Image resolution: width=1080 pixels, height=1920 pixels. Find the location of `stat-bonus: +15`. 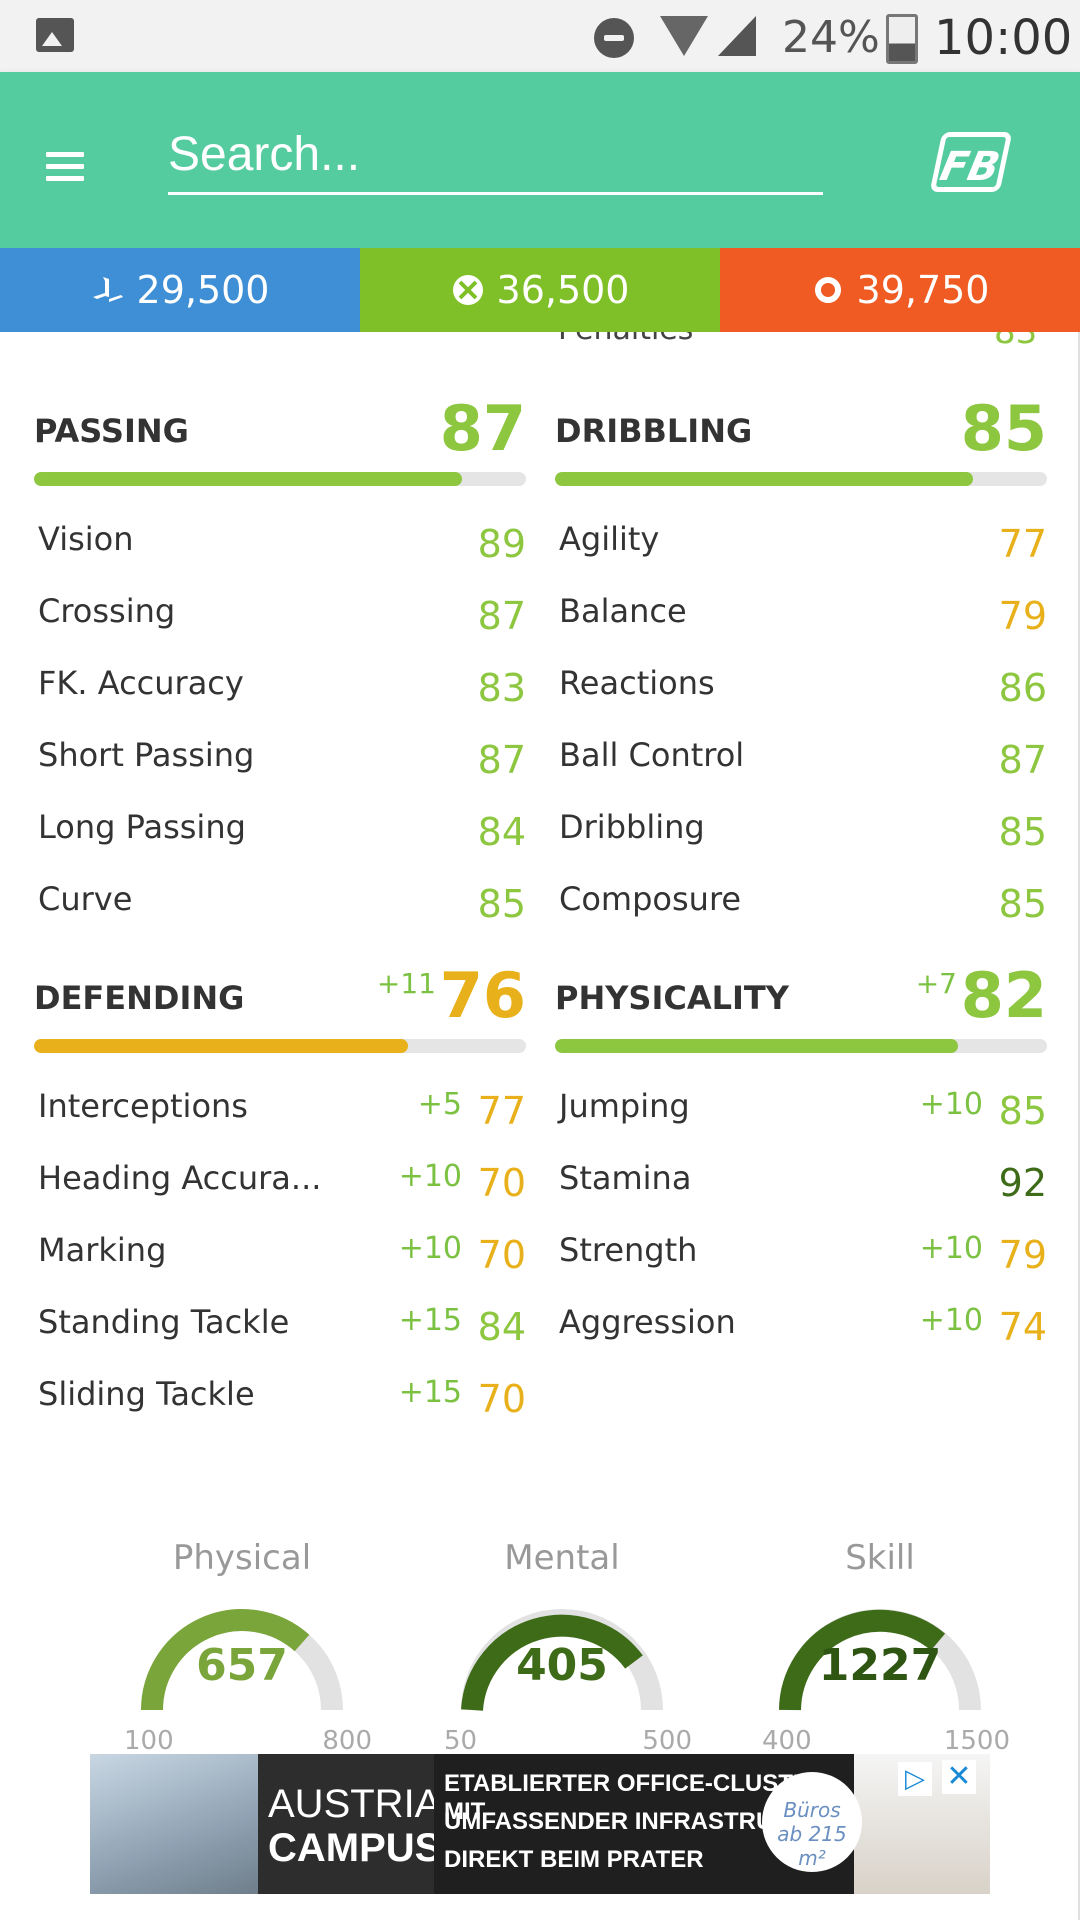

stat-bonus: +15 is located at coordinates (430, 1392).